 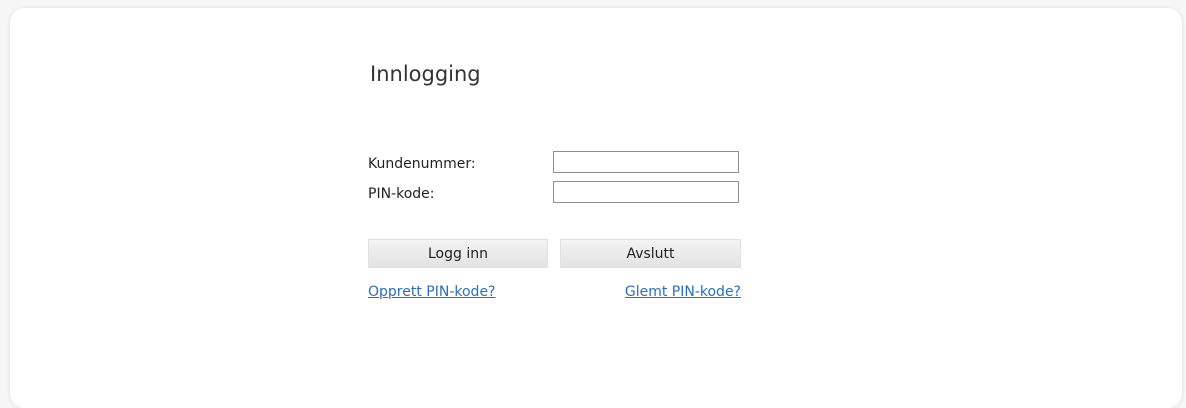 I want to click on customer-number-label: Kundenummer:, so click(x=422, y=164).